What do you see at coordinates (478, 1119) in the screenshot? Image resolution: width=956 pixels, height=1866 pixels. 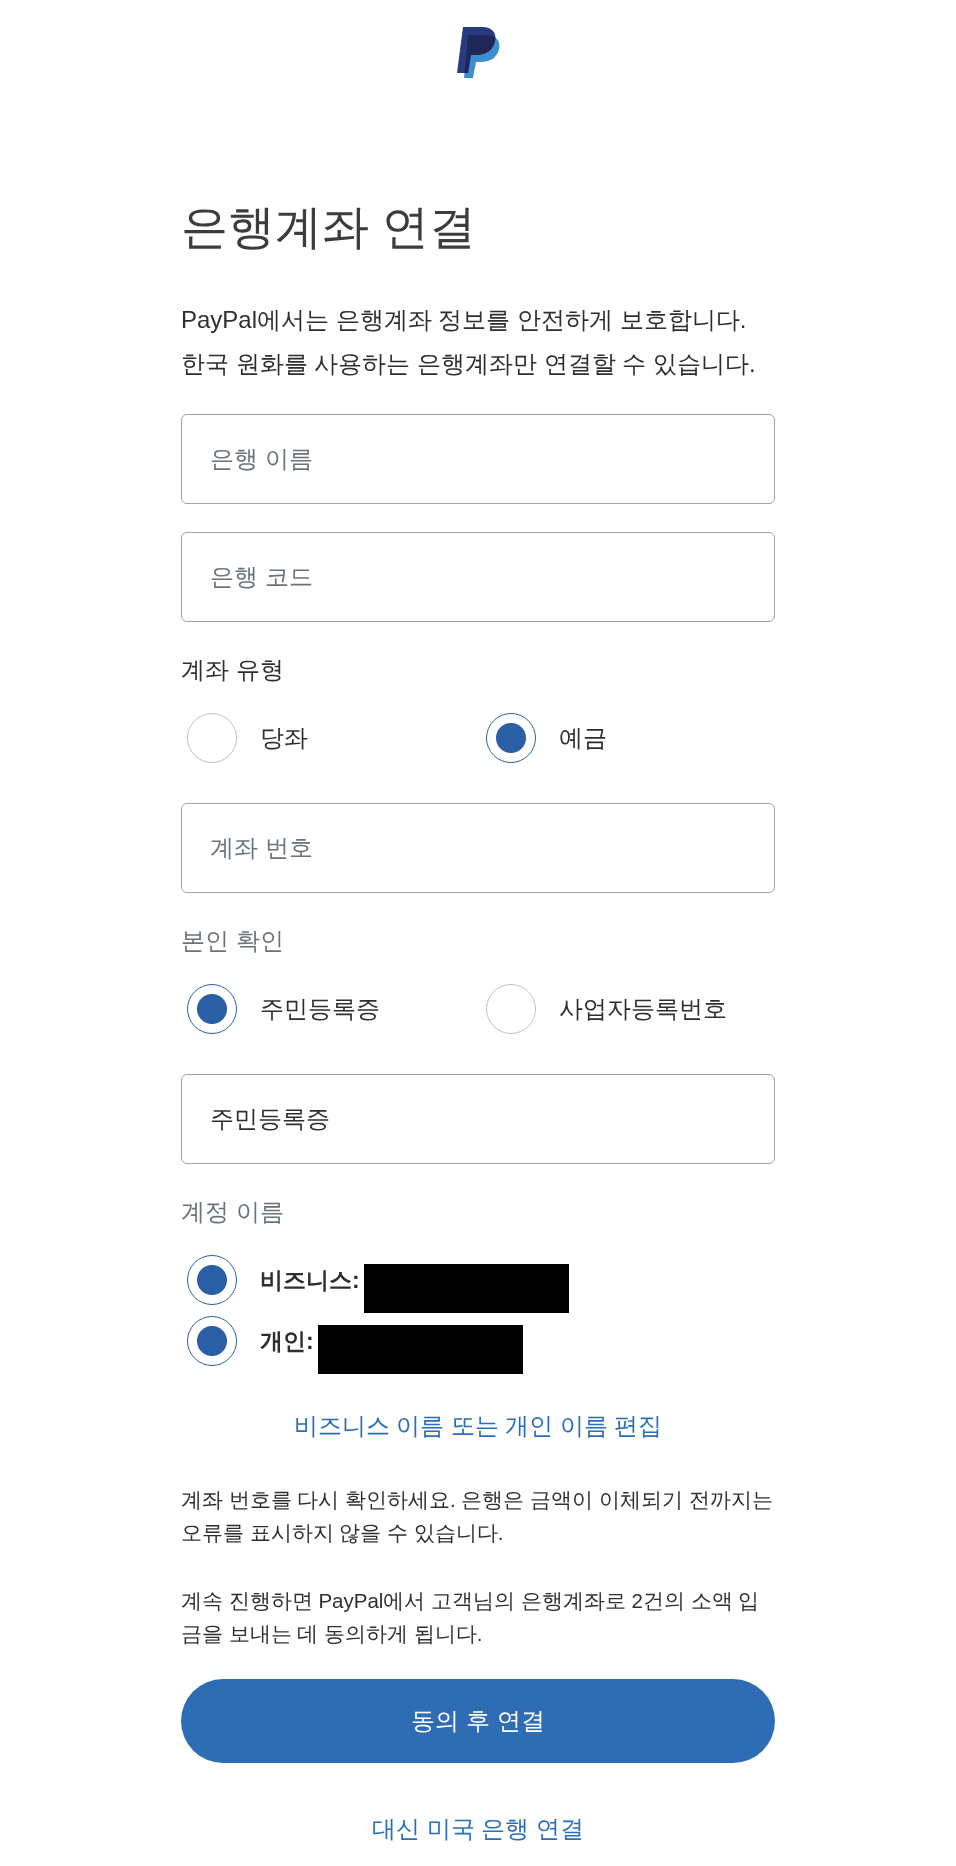 I see `input-field: 주민등록증` at bounding box center [478, 1119].